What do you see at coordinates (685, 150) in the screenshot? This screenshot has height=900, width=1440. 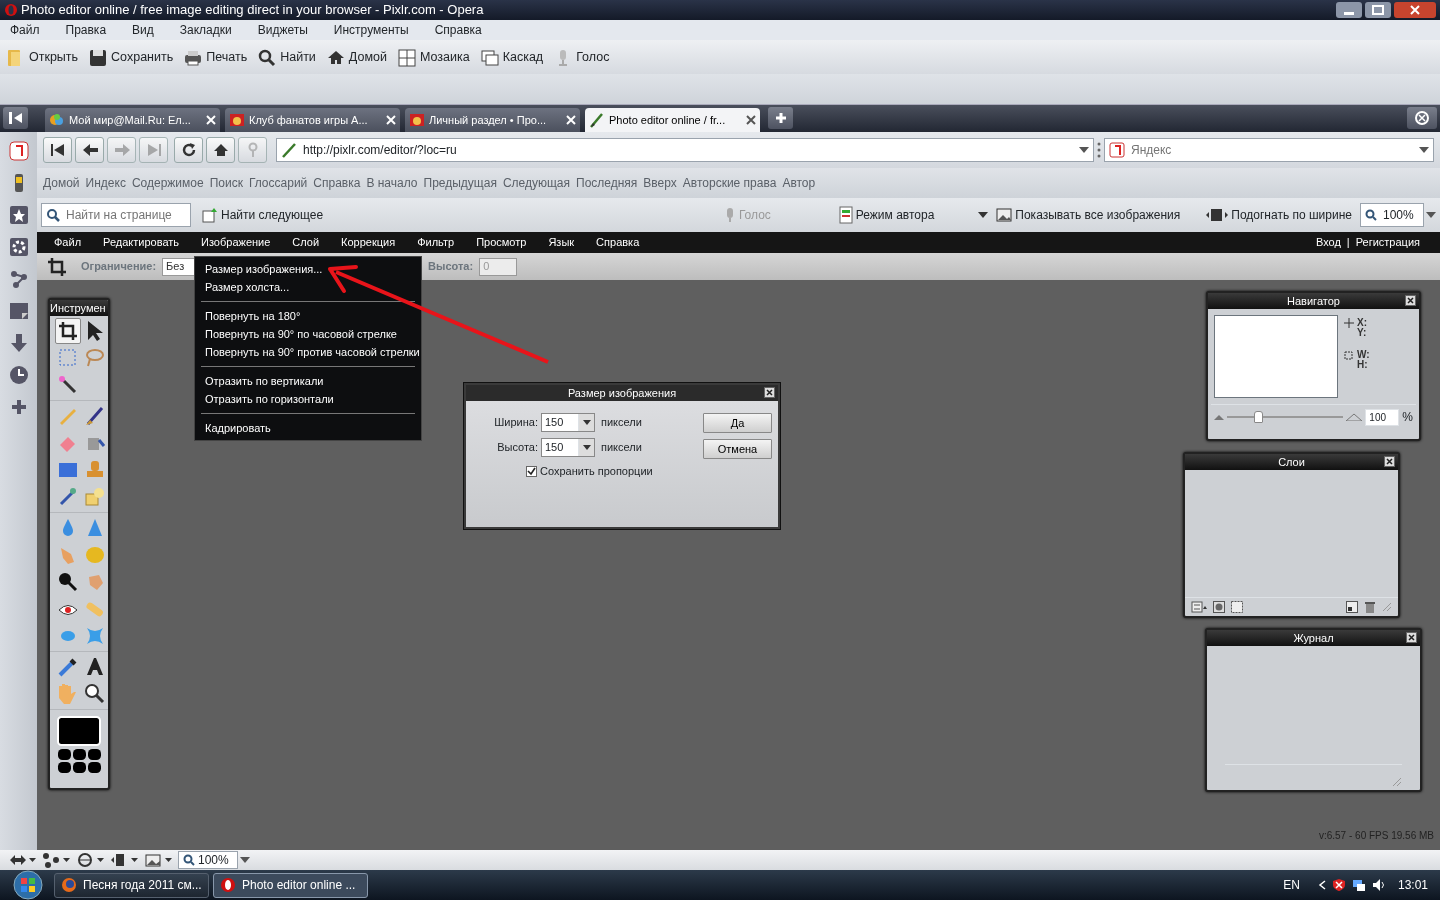 I see `address-field: http://pixlr.com/editor/?loc=ru` at bounding box center [685, 150].